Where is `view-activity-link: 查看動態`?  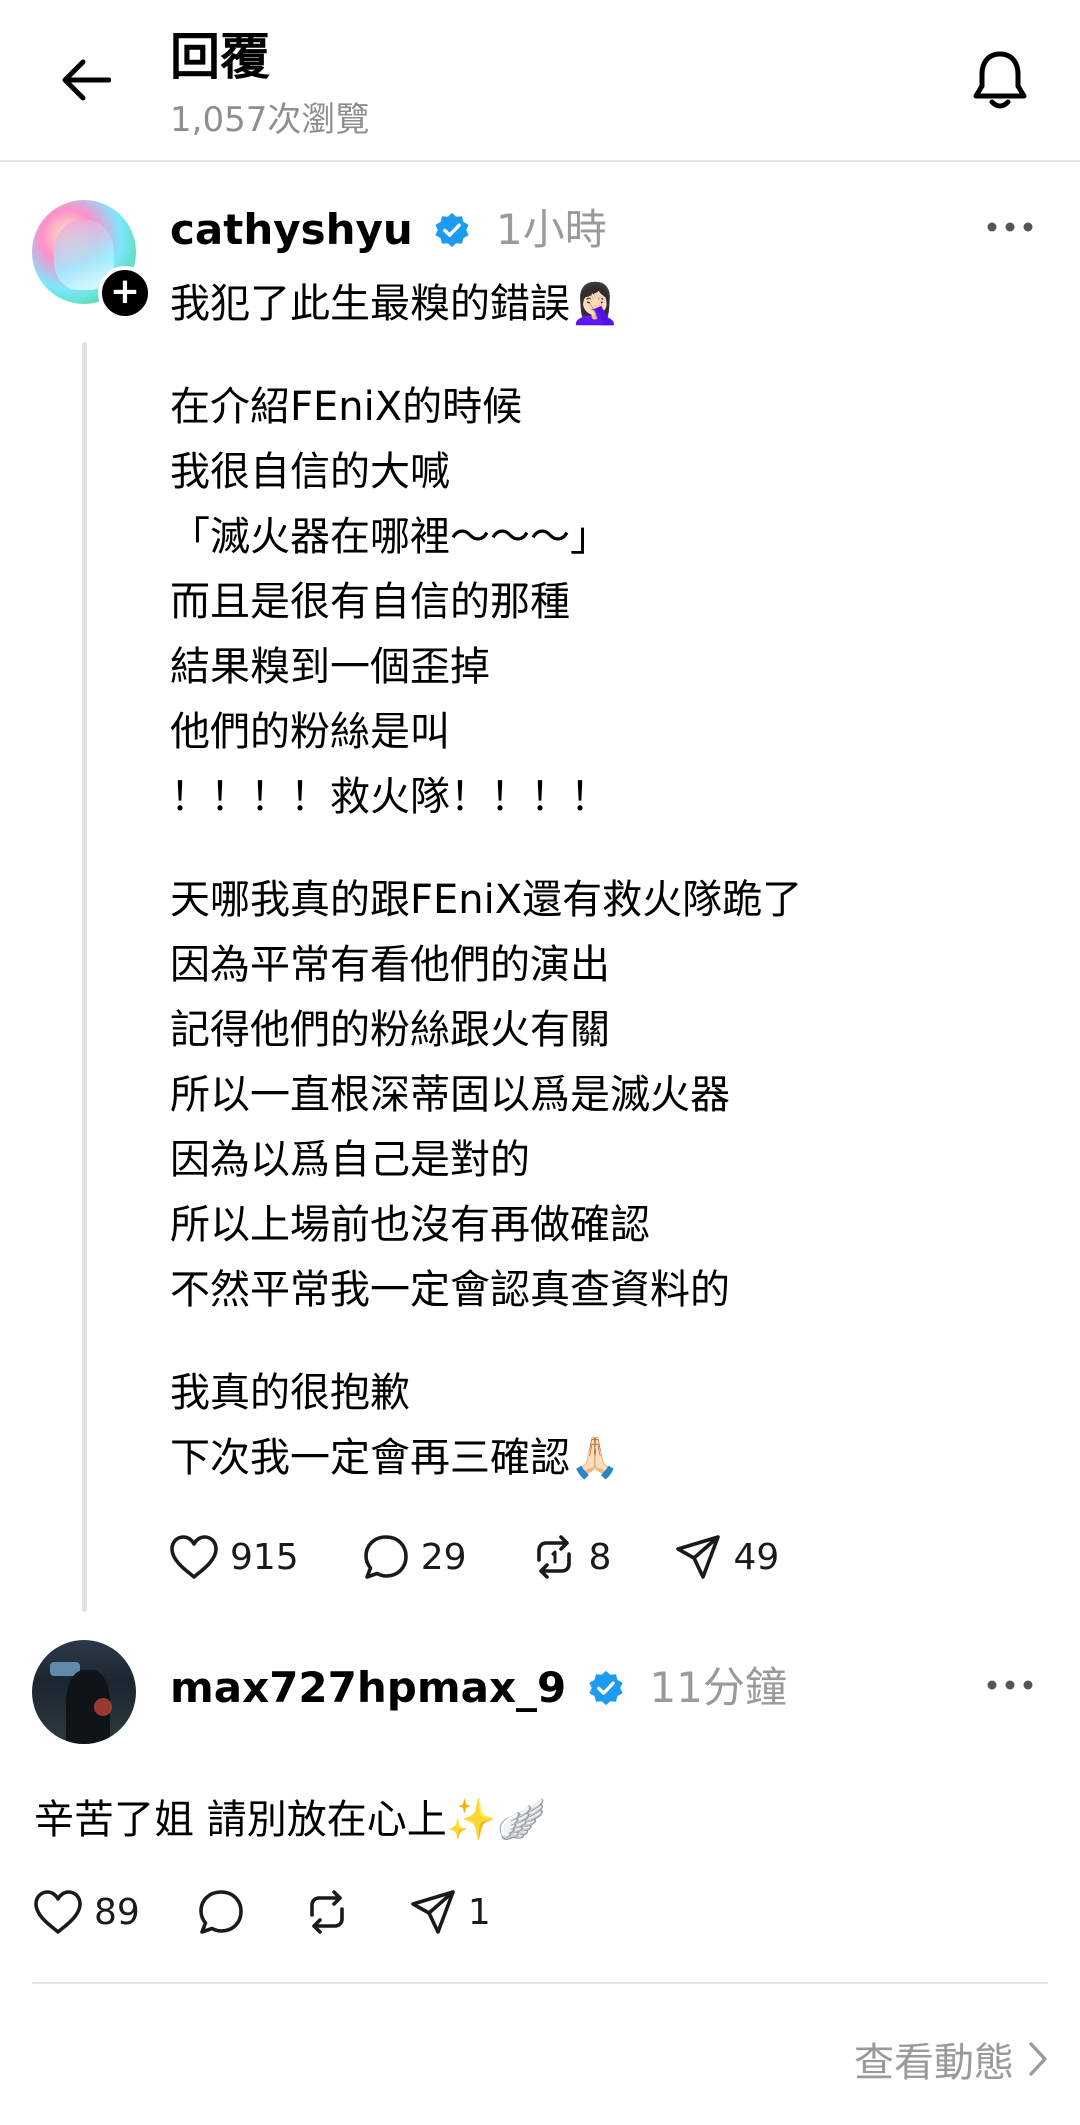 view-activity-link: 查看動態 is located at coordinates (951, 2059).